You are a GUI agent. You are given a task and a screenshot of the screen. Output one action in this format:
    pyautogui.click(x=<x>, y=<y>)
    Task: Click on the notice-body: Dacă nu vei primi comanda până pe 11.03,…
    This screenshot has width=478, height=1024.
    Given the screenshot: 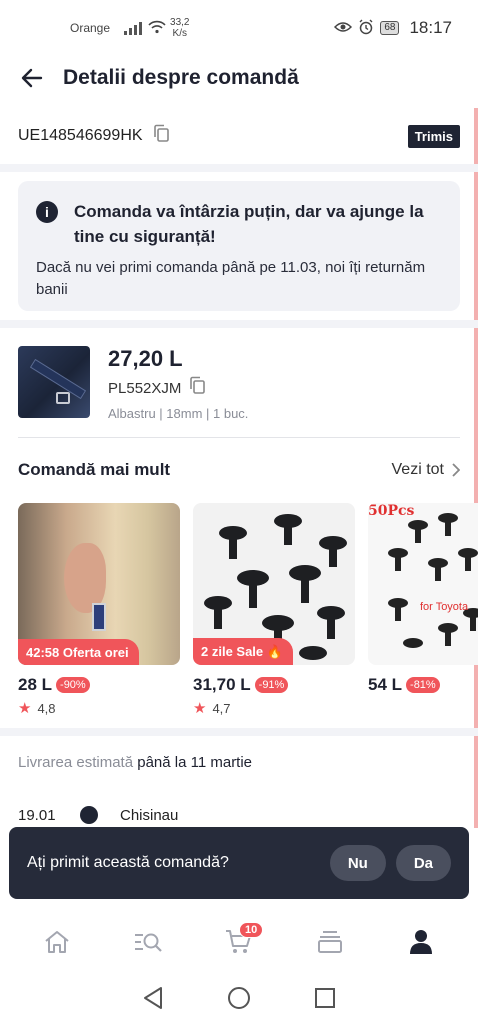 What is the action you would take?
    pyautogui.click(x=231, y=278)
    